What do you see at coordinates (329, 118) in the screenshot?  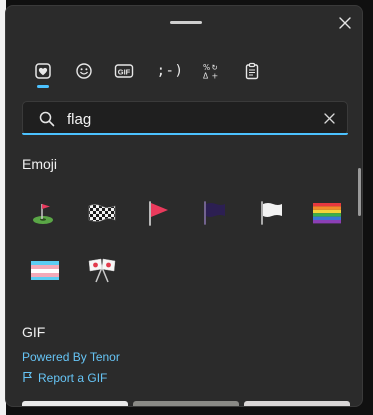 I see `clear-search-icon` at bounding box center [329, 118].